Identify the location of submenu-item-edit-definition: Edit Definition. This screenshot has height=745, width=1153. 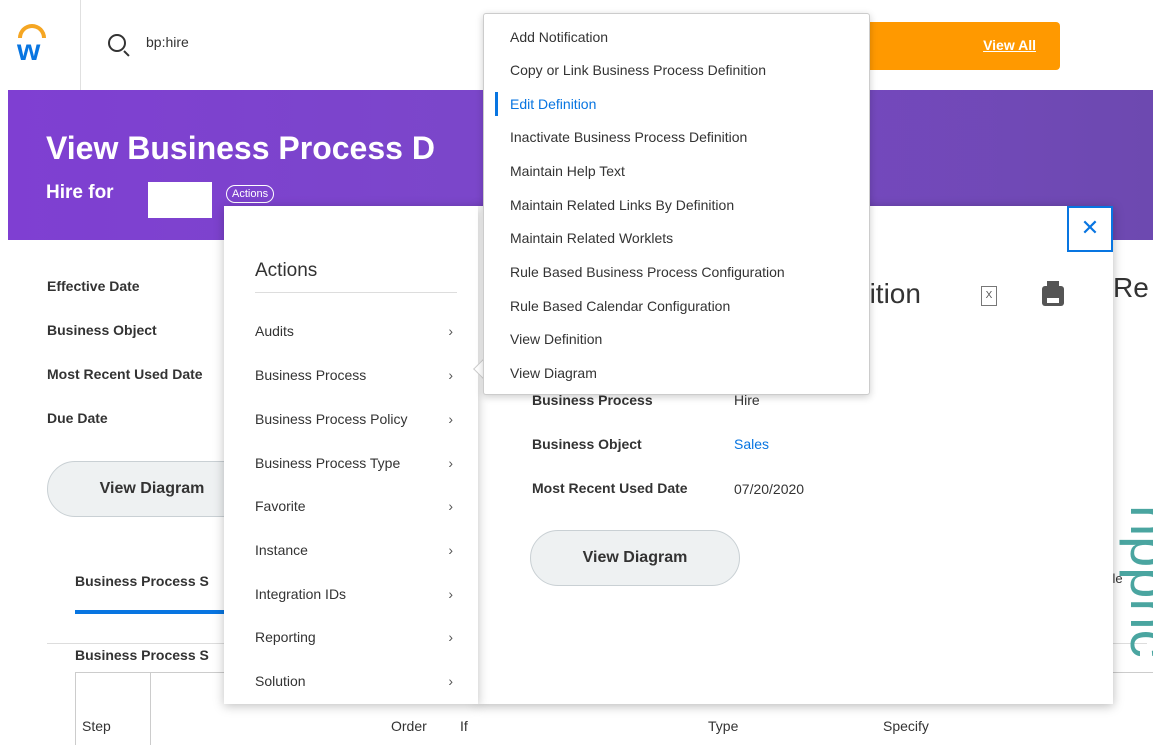
(553, 104).